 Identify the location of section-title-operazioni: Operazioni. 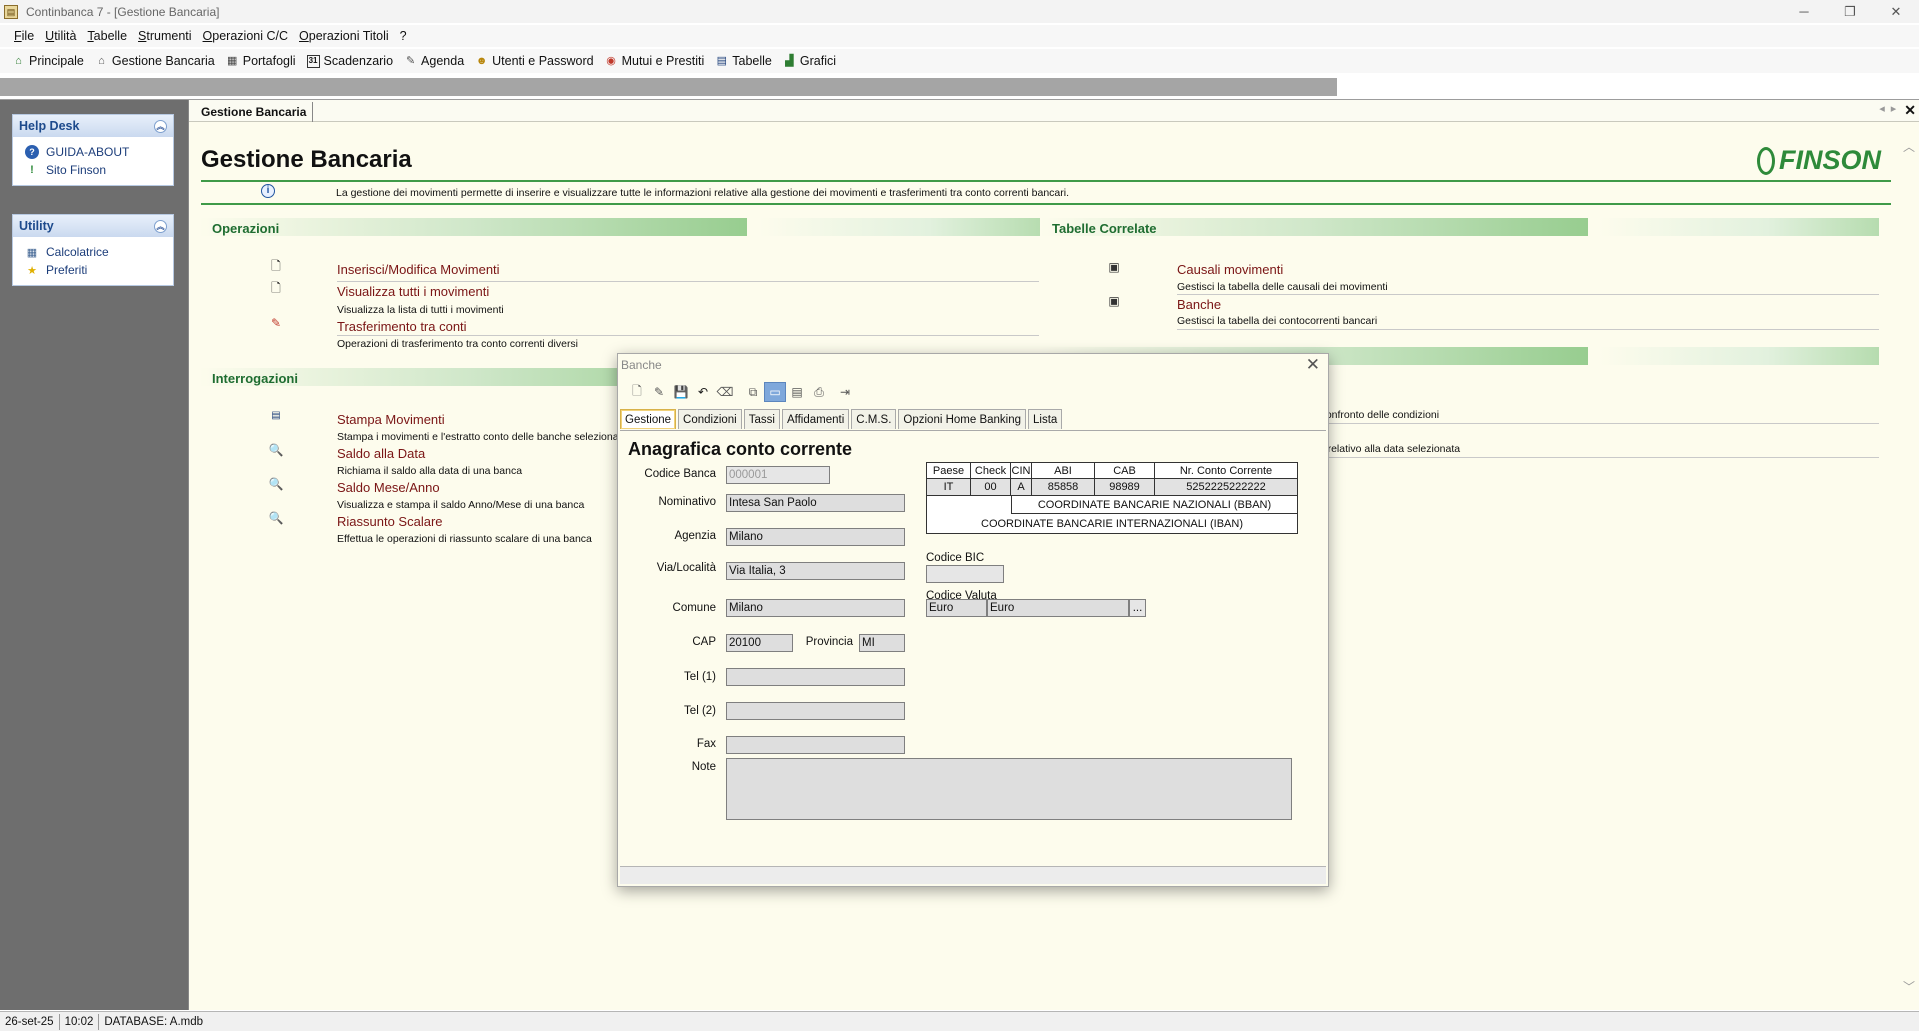
(246, 228).